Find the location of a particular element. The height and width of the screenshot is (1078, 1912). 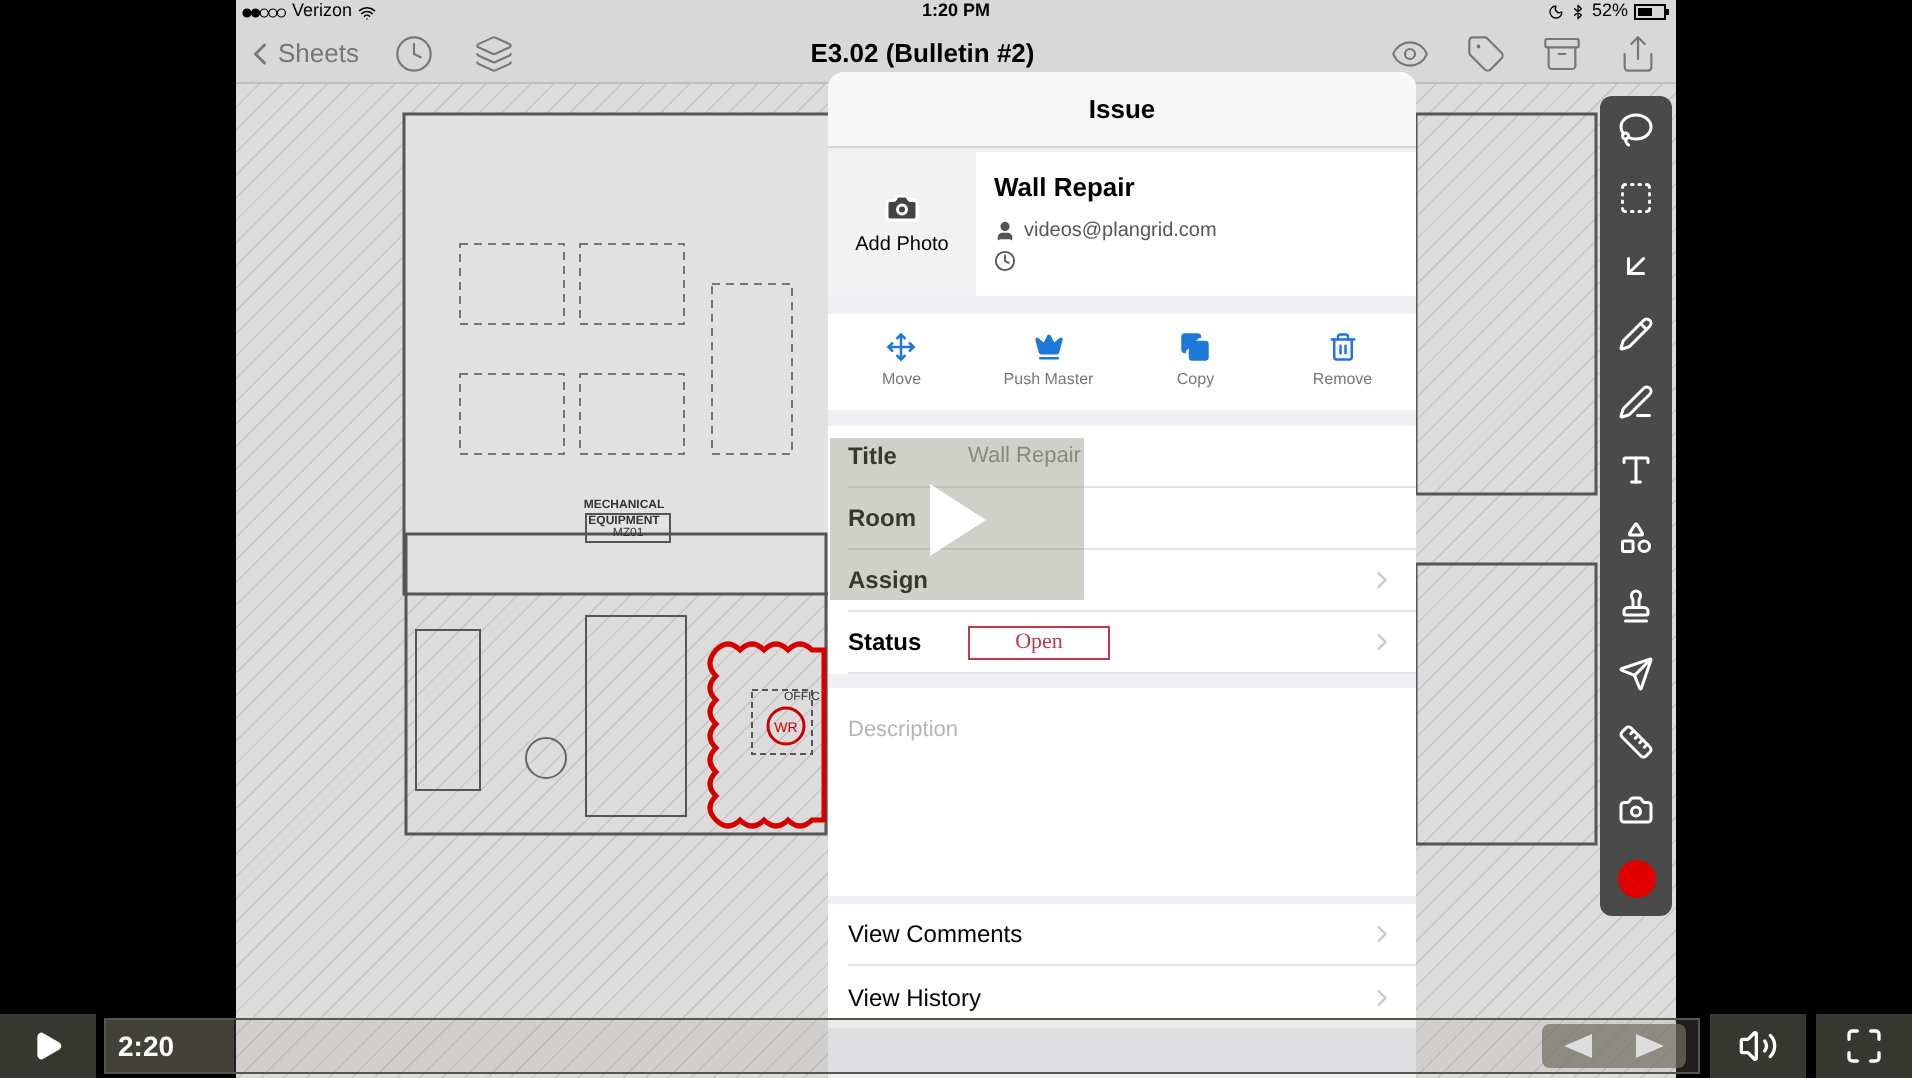

crown-icon is located at coordinates (1048, 347).